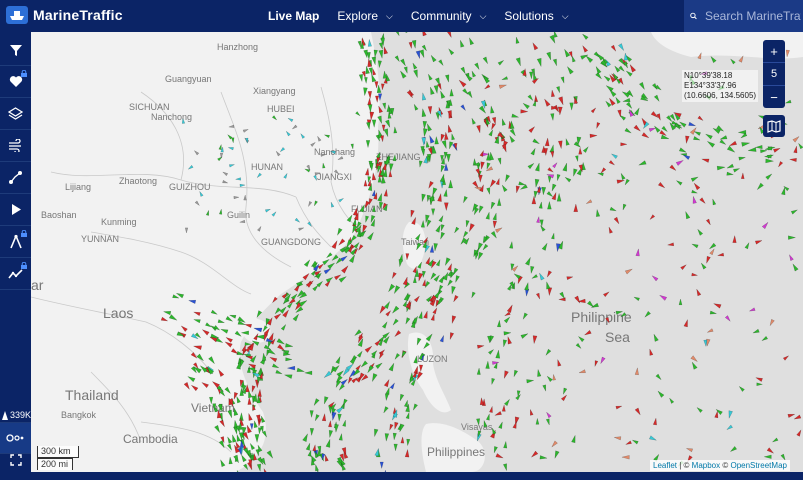  Describe the element at coordinates (15, 50) in the screenshot. I see `filter-button` at that location.